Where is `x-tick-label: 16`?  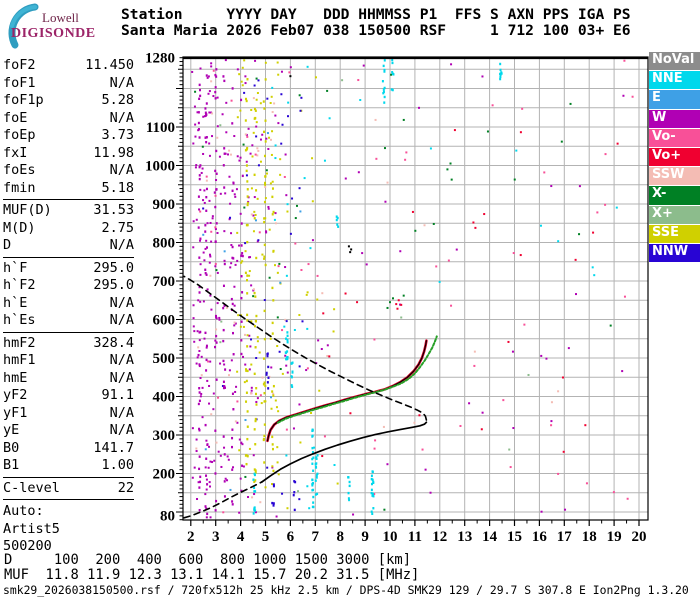 x-tick-label: 16 is located at coordinates (540, 537).